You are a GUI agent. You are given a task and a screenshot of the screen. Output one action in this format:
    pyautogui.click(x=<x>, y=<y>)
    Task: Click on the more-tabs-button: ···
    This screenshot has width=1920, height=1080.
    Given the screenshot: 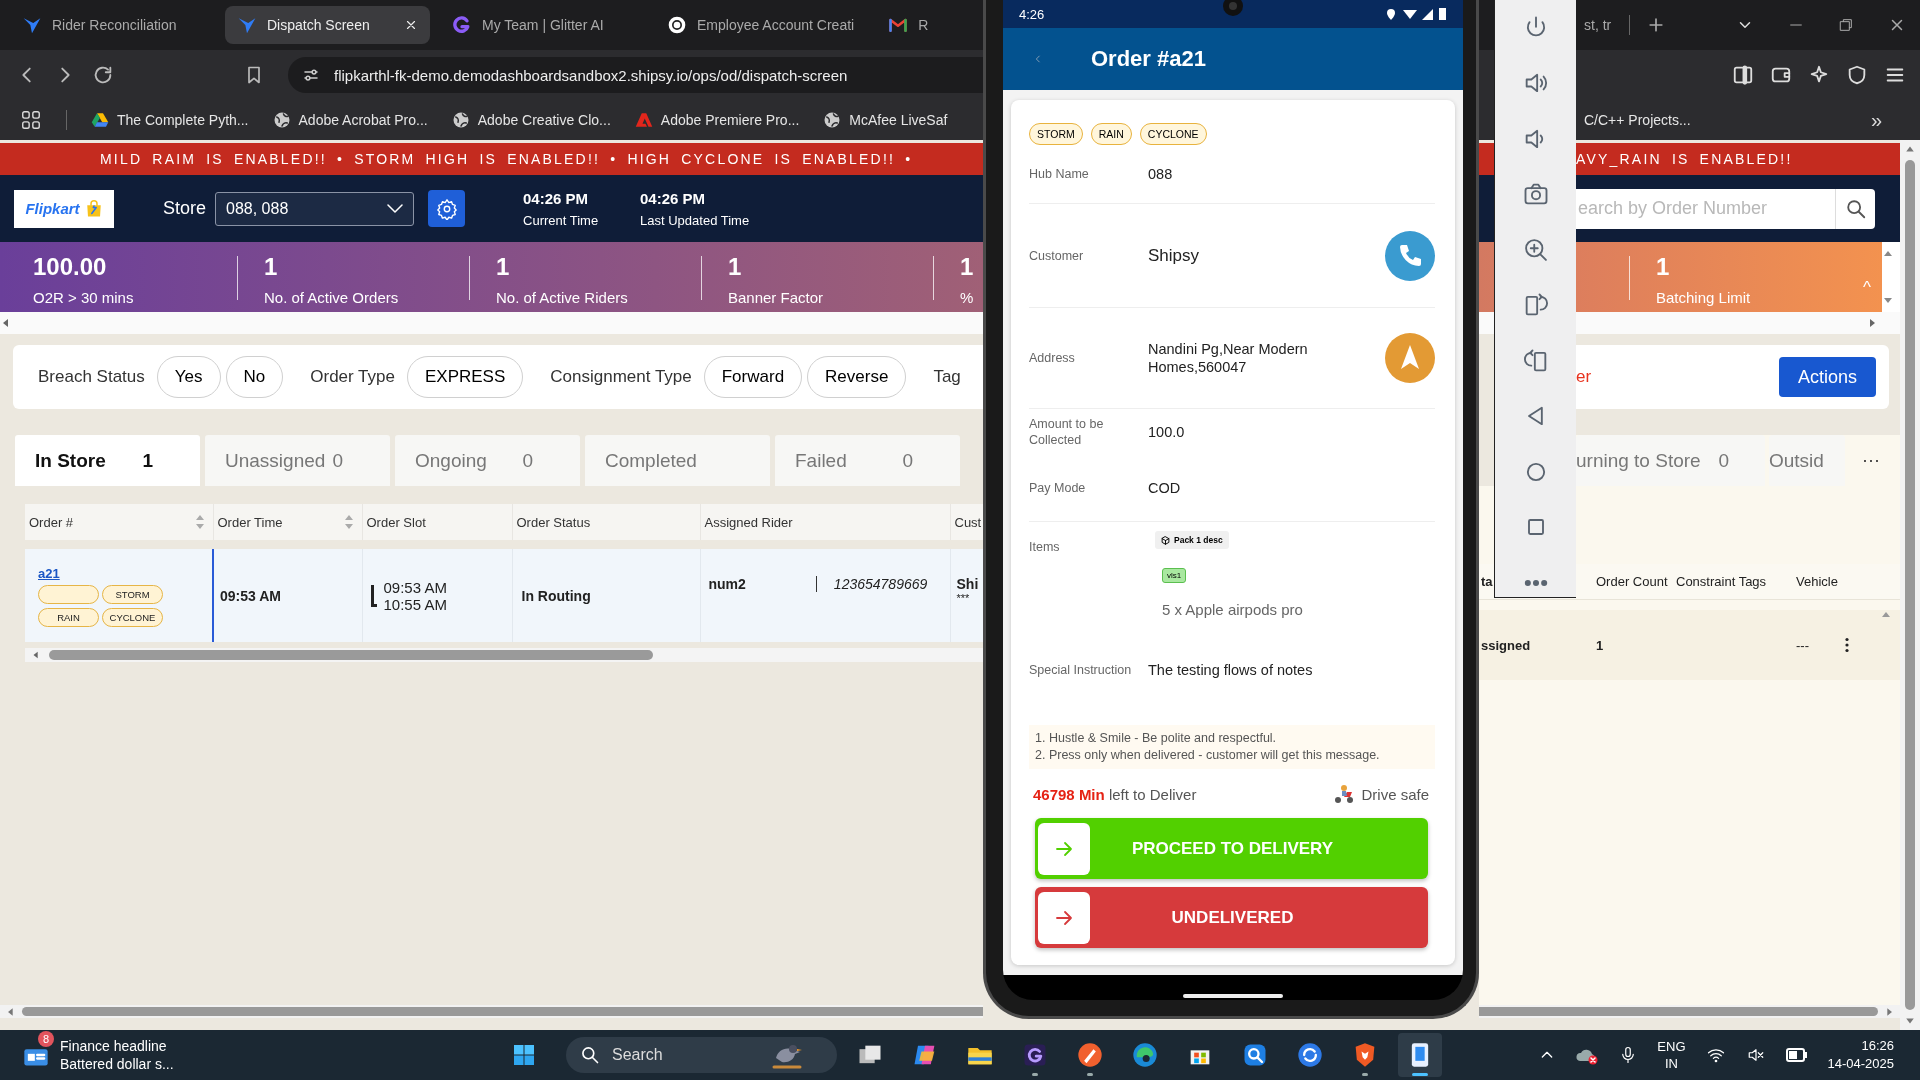 What is the action you would take?
    pyautogui.click(x=1871, y=460)
    